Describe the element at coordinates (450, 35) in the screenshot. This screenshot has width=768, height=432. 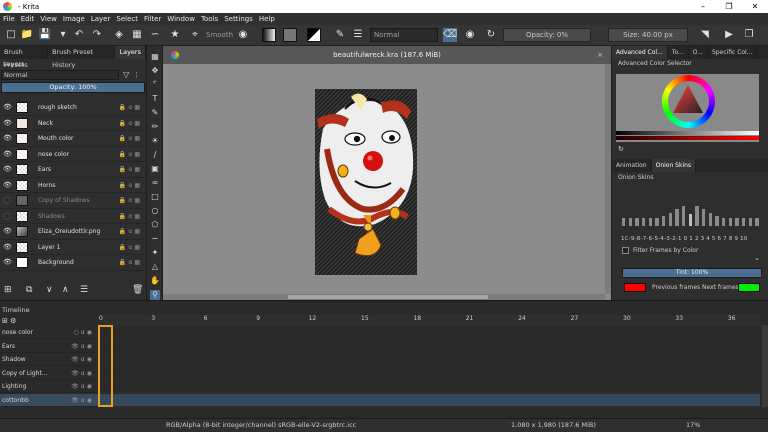
I see `eraser-mode-icon: ⌫` at that location.